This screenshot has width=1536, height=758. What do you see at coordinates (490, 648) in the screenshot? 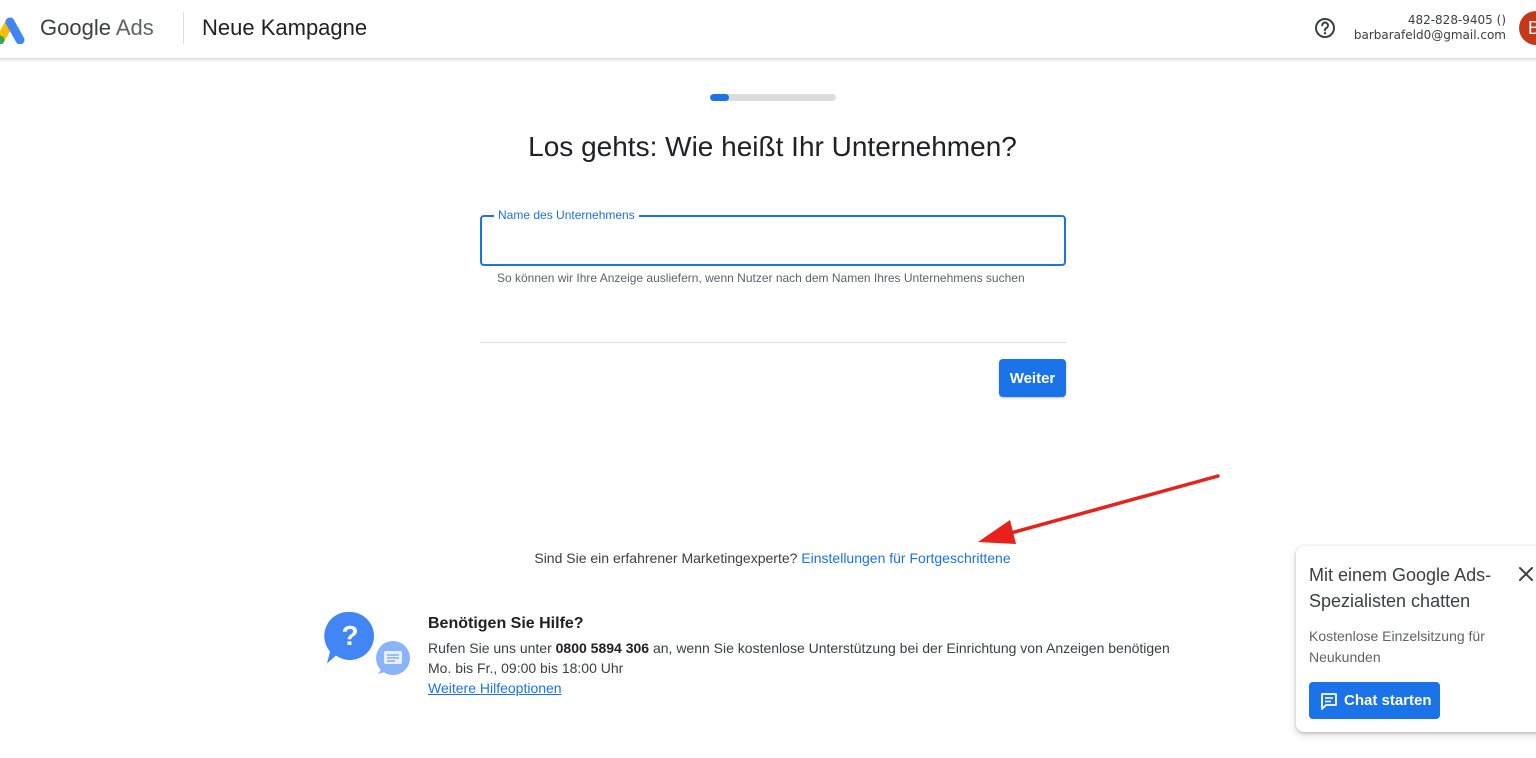
I see `help-text-before: Rufen Sie uns unter` at bounding box center [490, 648].